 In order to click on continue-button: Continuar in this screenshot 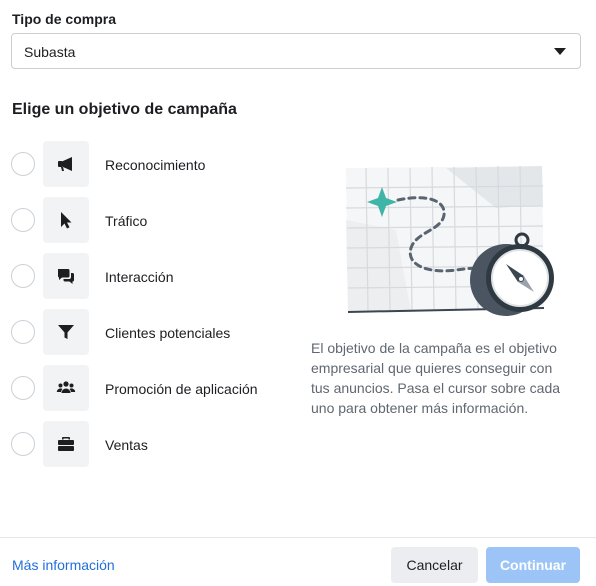, I will do `click(533, 565)`.